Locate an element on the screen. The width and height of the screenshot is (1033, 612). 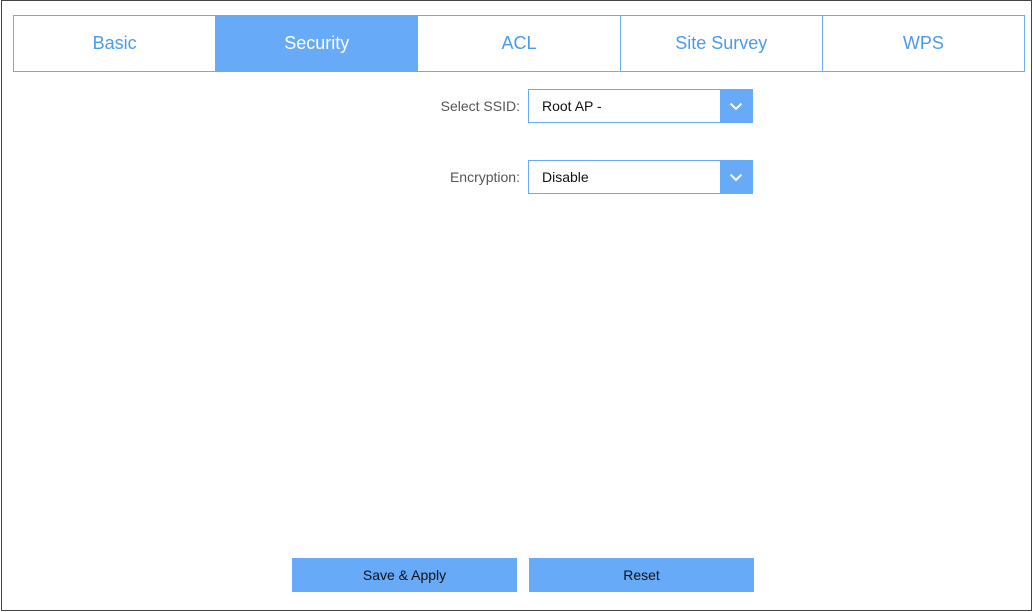
tab-bar: Basic Security ACL Site Survey WPS is located at coordinates (519, 43).